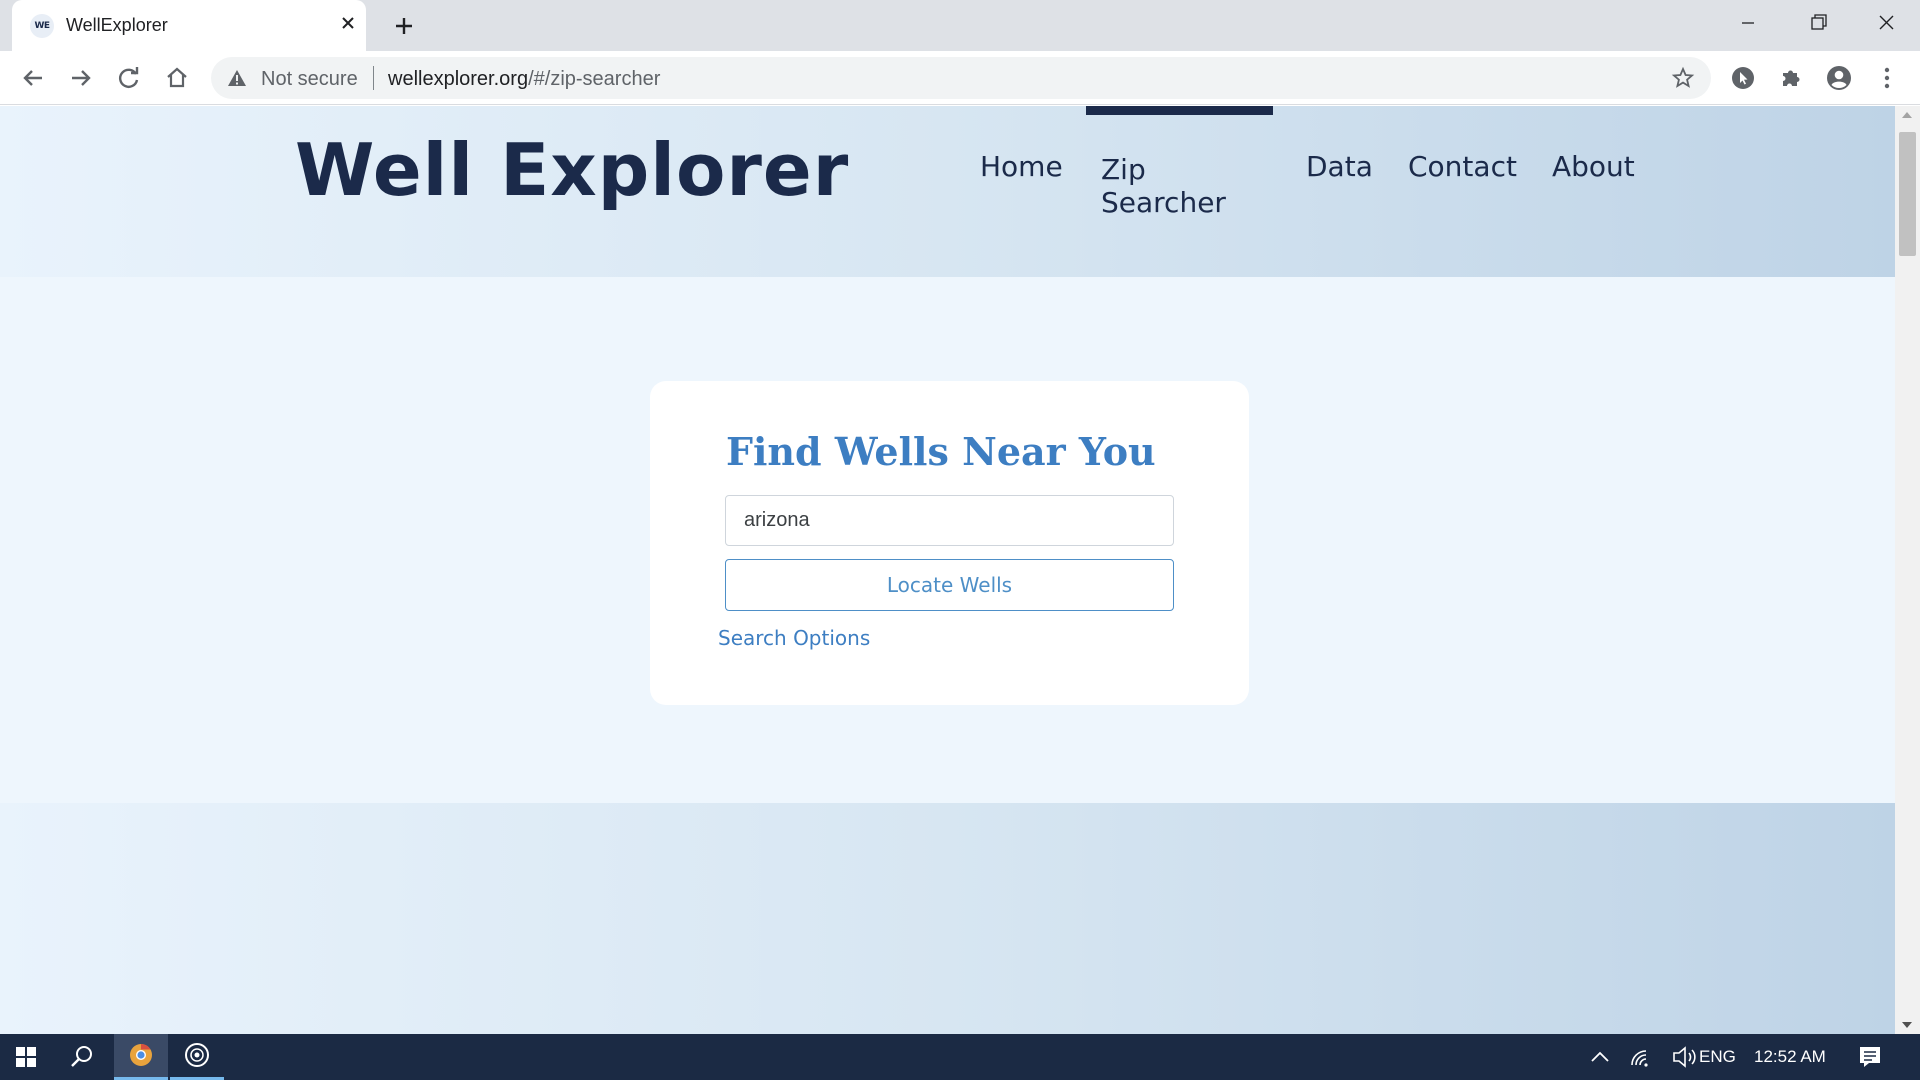  Describe the element at coordinates (1339, 166) in the screenshot. I see `nav-data: Data` at that location.